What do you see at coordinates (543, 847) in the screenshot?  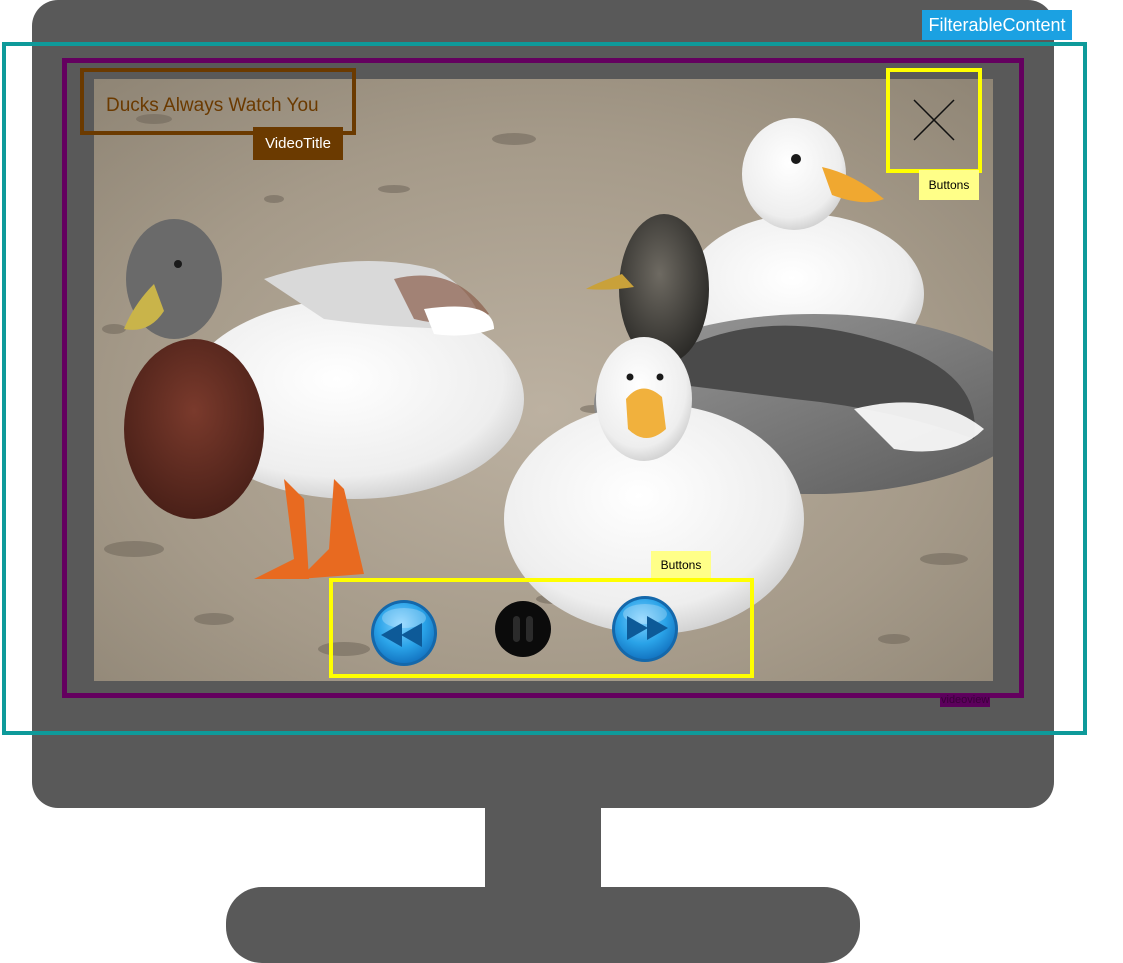 I see `monitor-neck` at bounding box center [543, 847].